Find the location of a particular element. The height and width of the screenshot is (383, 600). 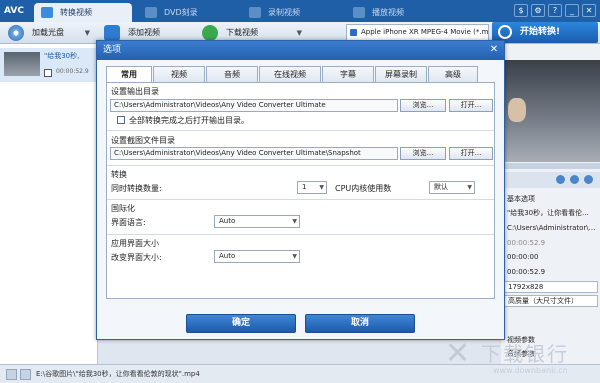

dialog-title-bar: 选项 ✕ is located at coordinates (300, 50).